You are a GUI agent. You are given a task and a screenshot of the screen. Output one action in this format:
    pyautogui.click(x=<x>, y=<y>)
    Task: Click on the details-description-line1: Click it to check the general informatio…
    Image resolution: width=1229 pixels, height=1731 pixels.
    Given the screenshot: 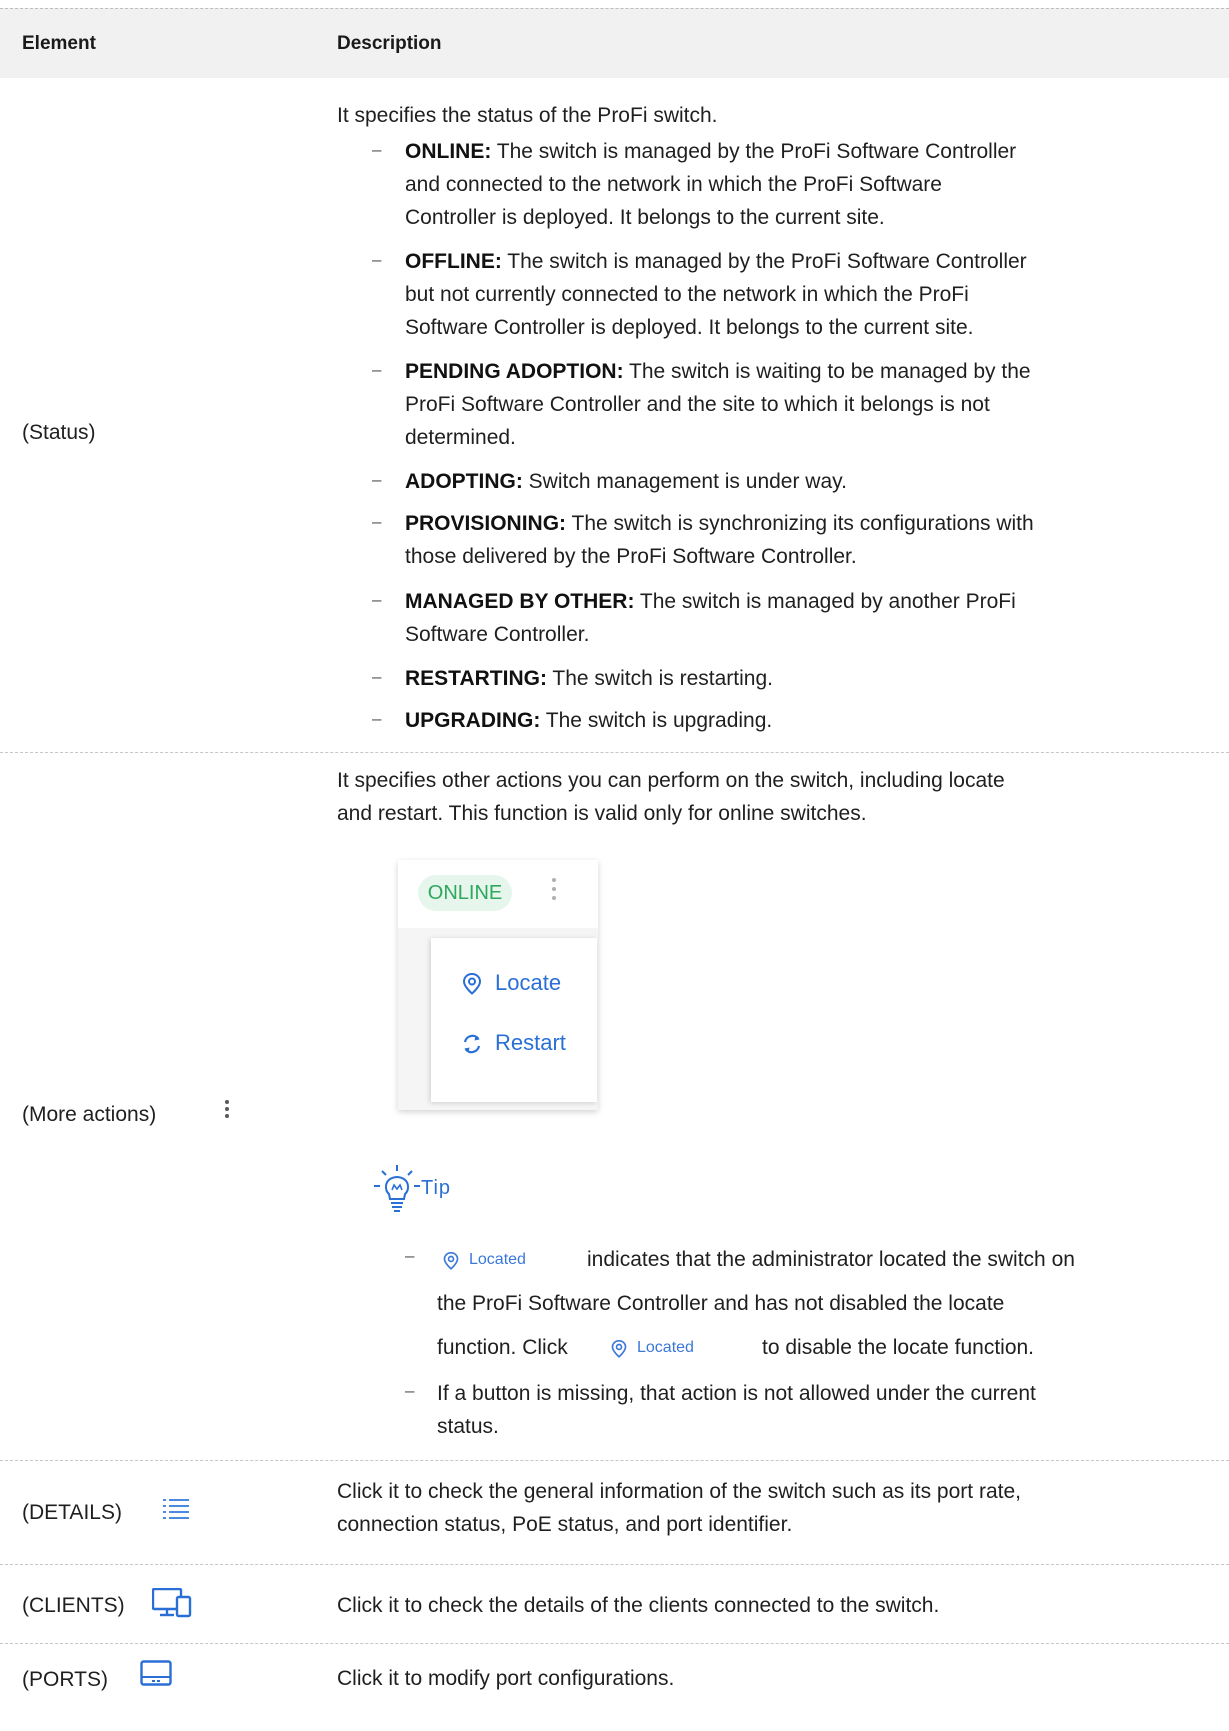 What is the action you would take?
    pyautogui.click(x=679, y=1491)
    